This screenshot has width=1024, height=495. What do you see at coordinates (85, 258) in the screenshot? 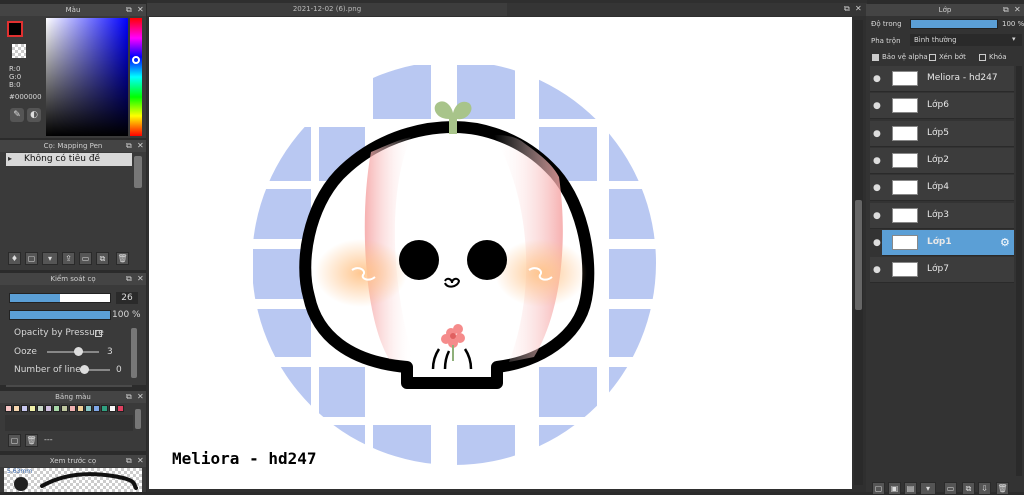
I see `folder-icon: ▭` at bounding box center [85, 258].